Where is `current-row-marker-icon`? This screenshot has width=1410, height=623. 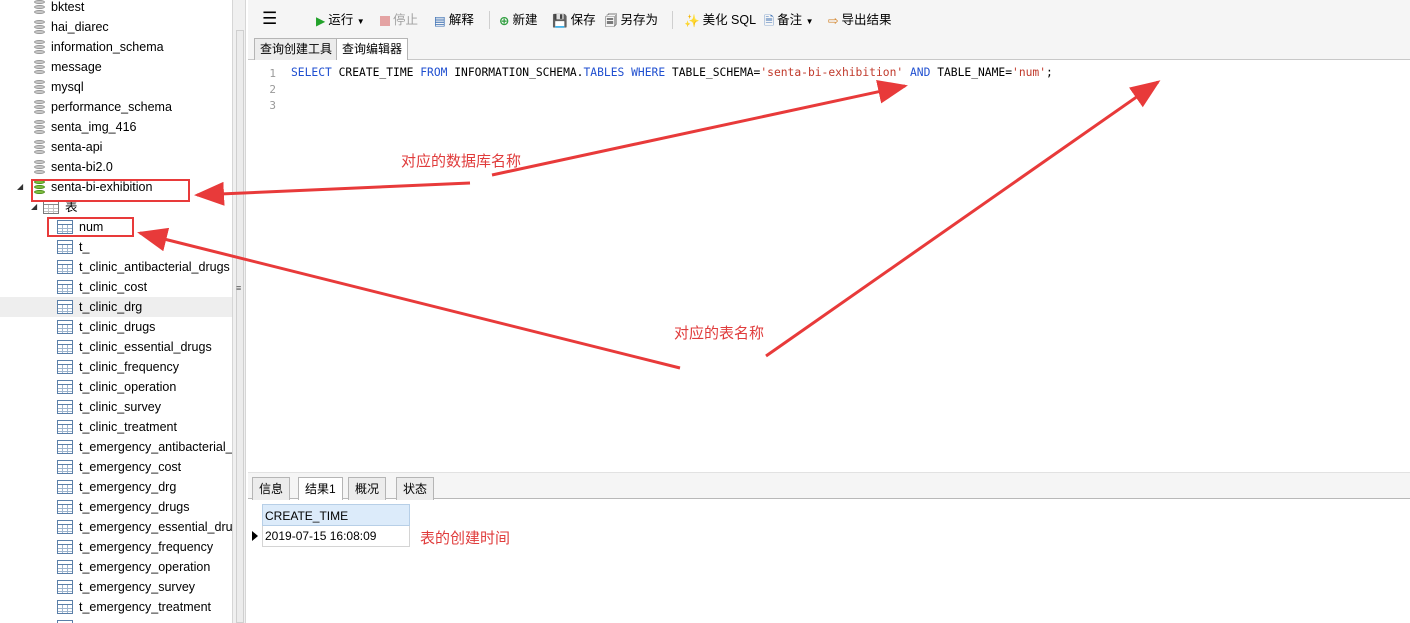
current-row-marker-icon is located at coordinates (255, 536).